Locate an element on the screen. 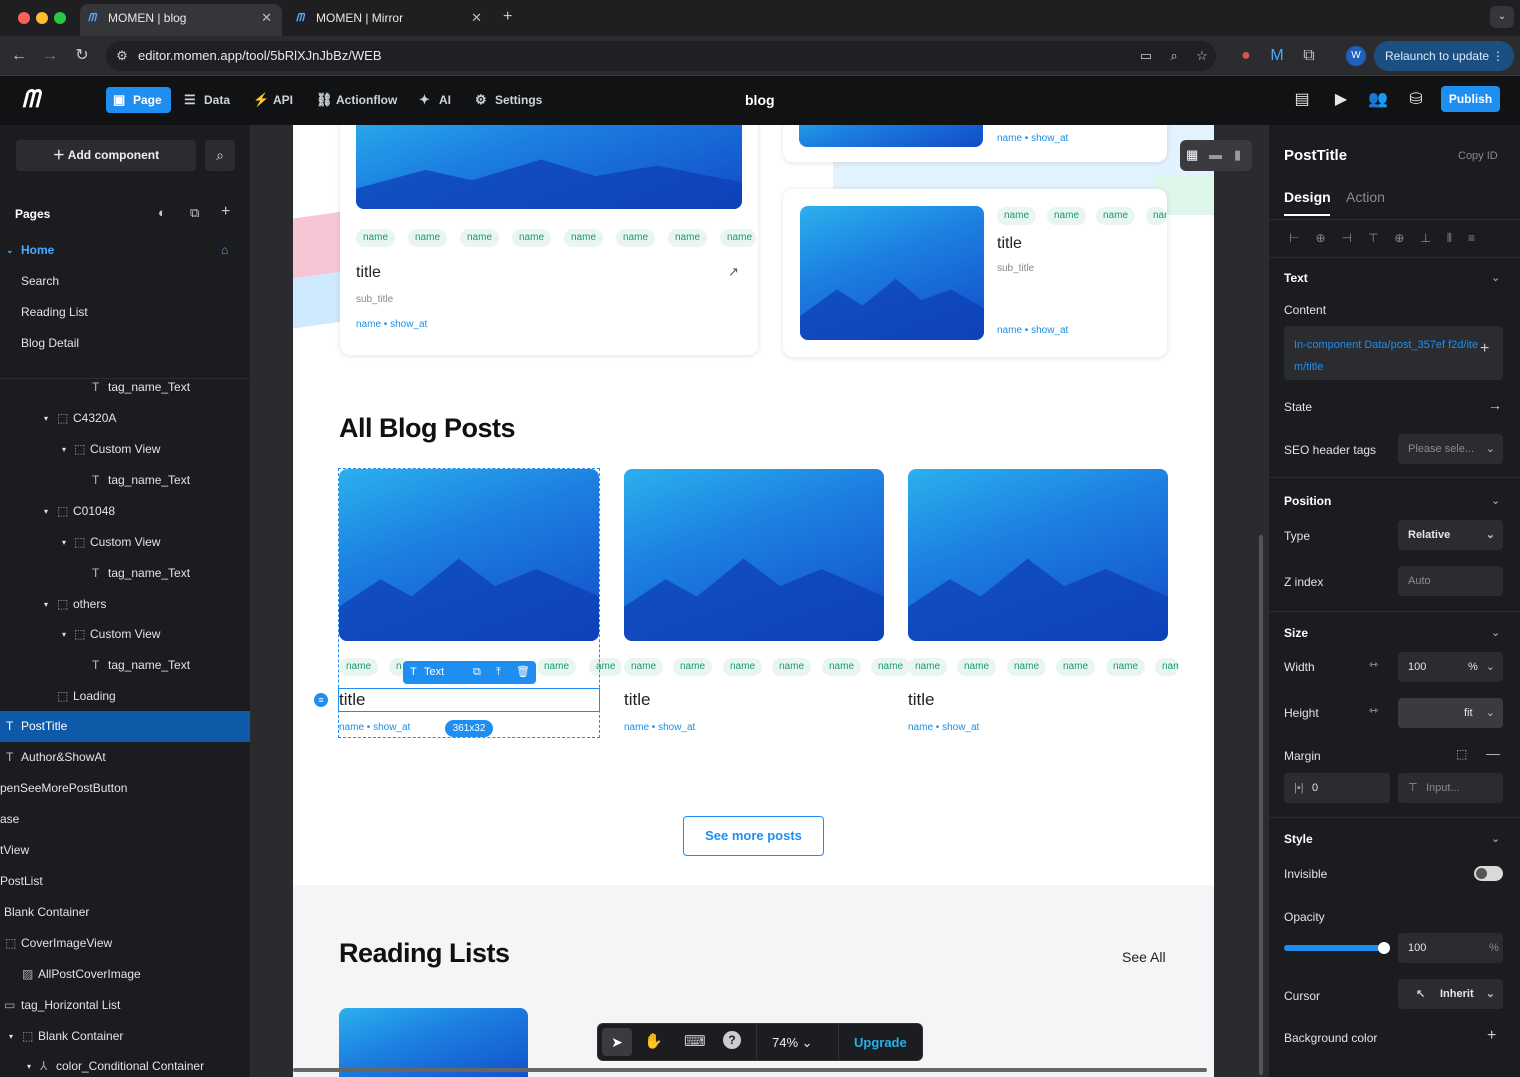 The image size is (1520, 1077). extension-m-icon: M is located at coordinates (1277, 56).